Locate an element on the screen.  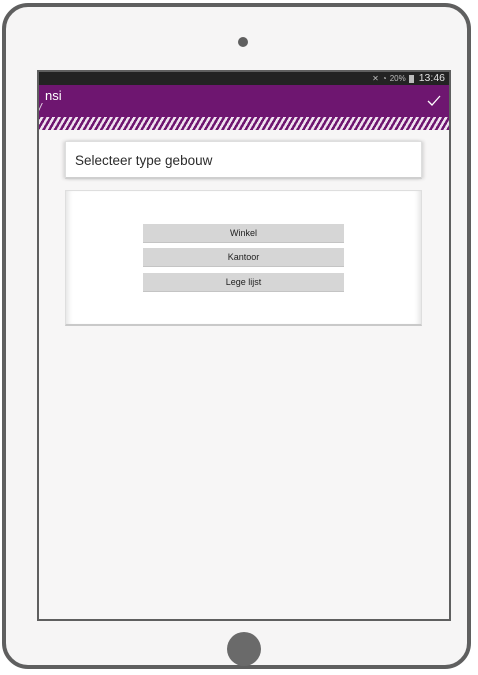
battery-percent: 20% is located at coordinates (397, 78).